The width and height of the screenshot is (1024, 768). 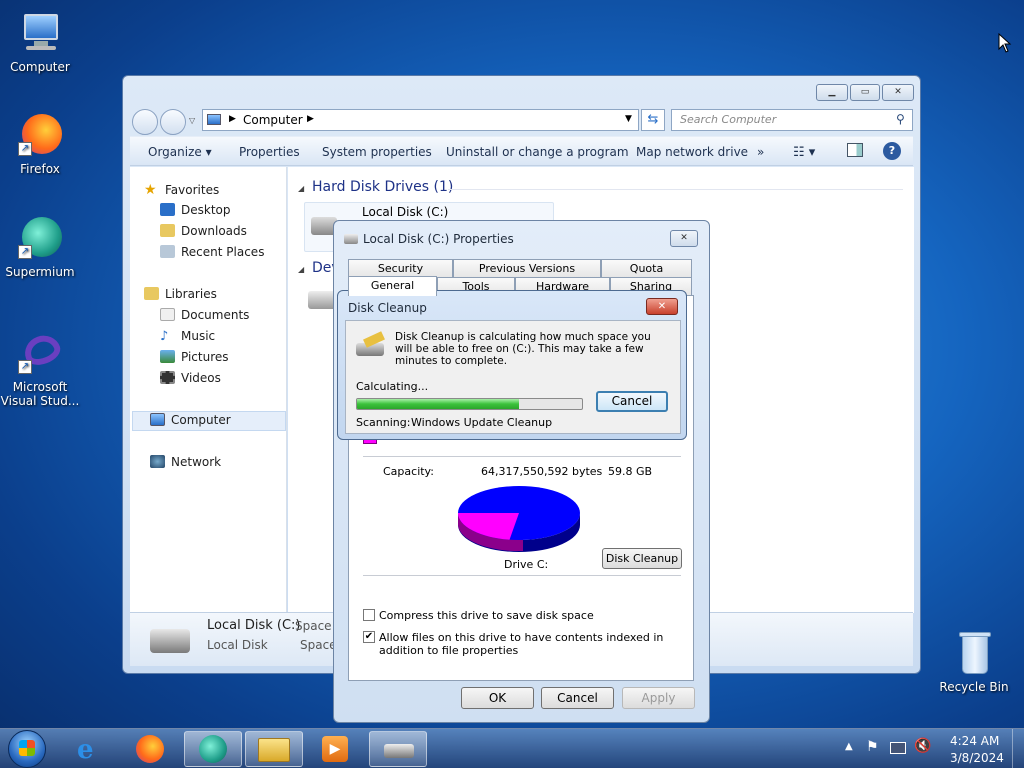 I want to click on maximize-button: ▭, so click(x=865, y=92).